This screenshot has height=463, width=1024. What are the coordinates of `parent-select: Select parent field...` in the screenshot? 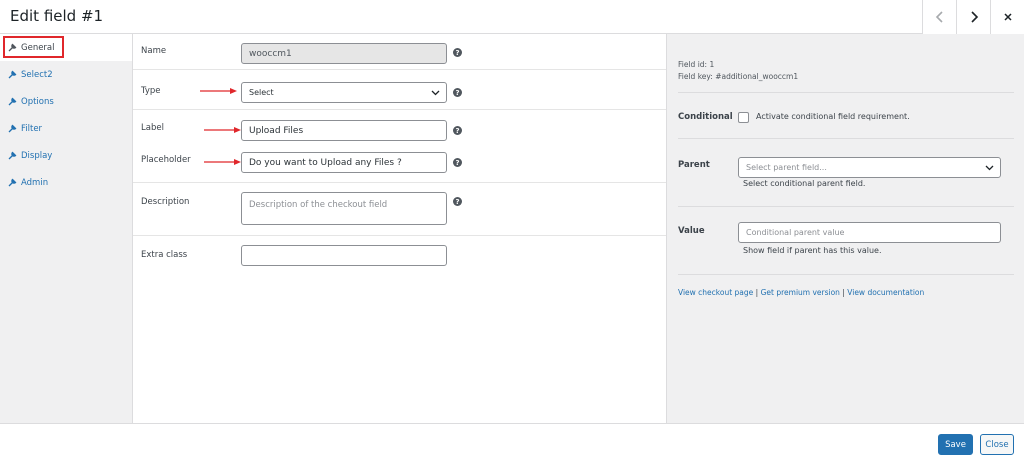 It's located at (869, 167).